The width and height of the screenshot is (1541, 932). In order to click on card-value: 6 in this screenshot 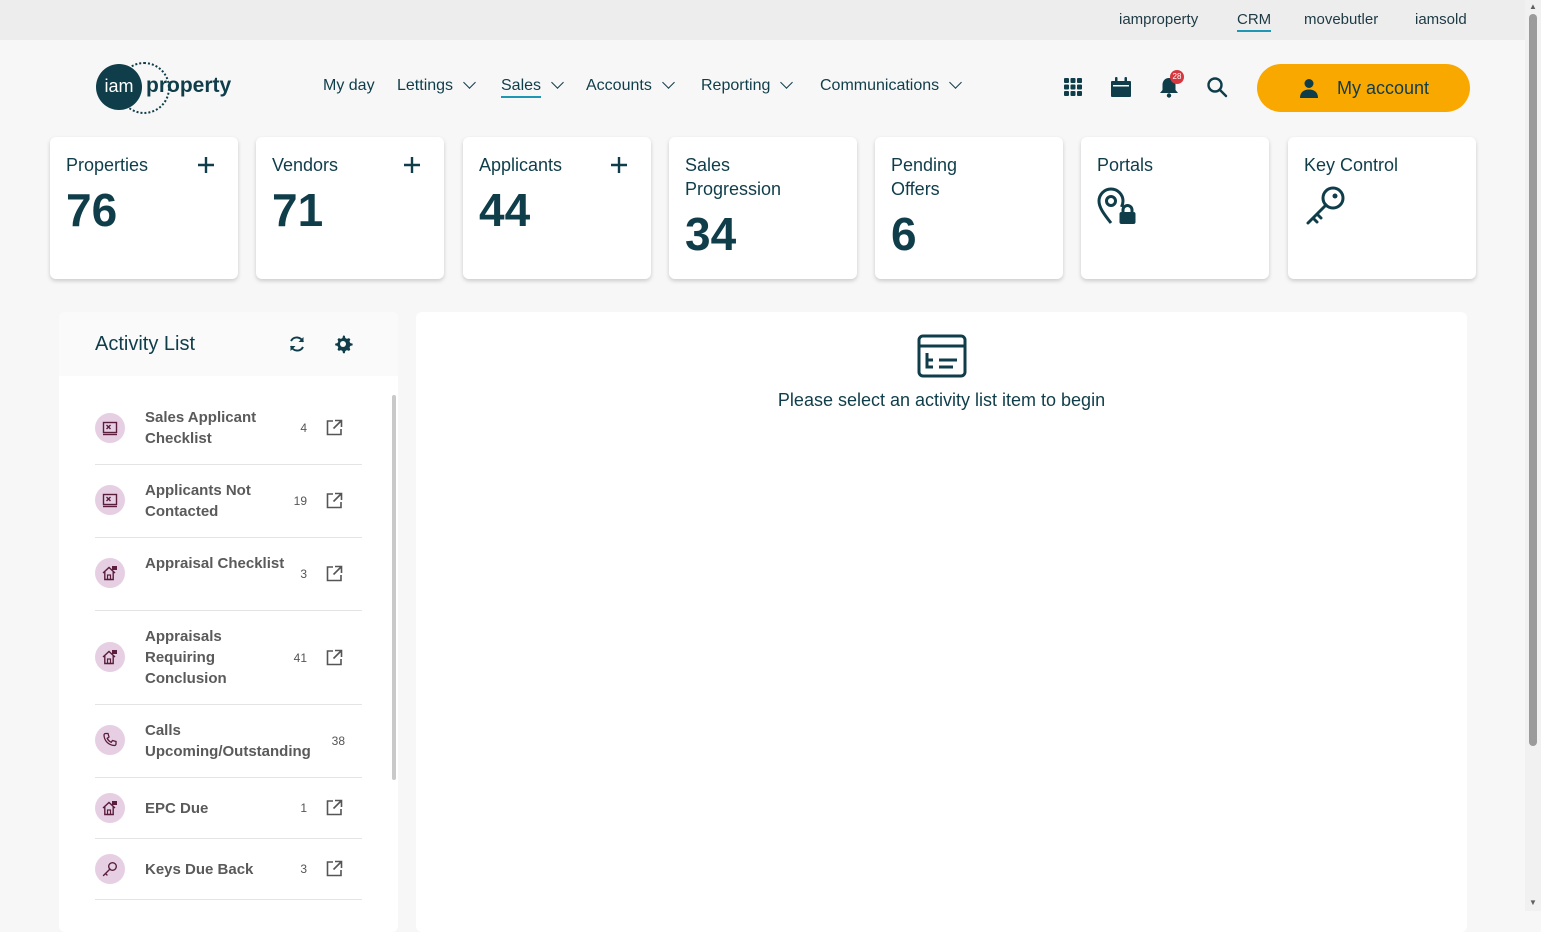, I will do `click(904, 234)`.